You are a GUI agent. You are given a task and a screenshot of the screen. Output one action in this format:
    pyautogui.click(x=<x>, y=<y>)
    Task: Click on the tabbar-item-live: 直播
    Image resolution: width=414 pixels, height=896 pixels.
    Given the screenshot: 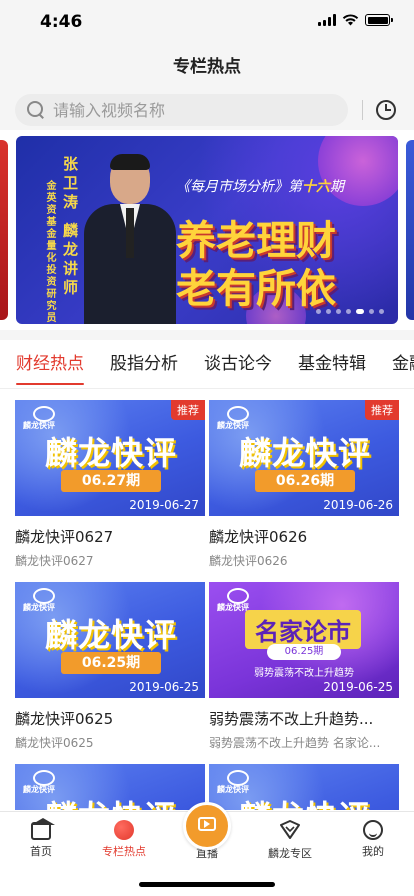 What is the action you would take?
    pyautogui.click(x=207, y=831)
    